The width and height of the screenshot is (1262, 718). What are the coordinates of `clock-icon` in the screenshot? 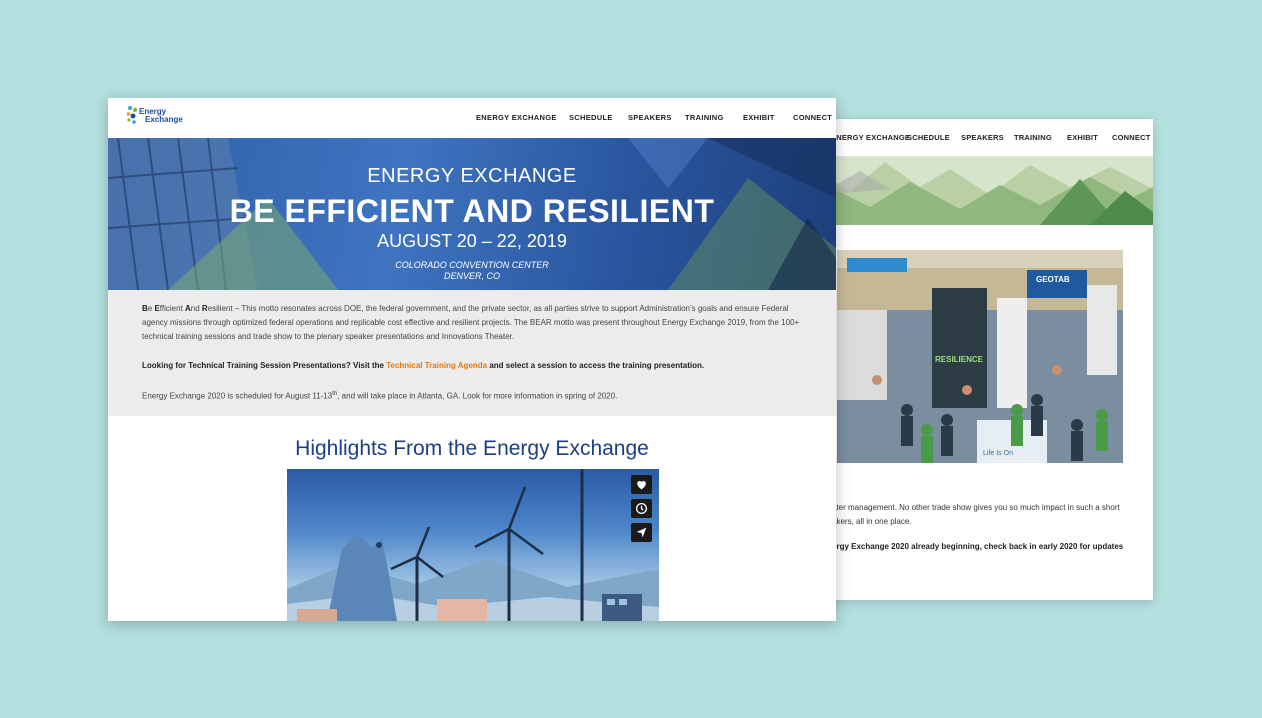 It's located at (641, 508).